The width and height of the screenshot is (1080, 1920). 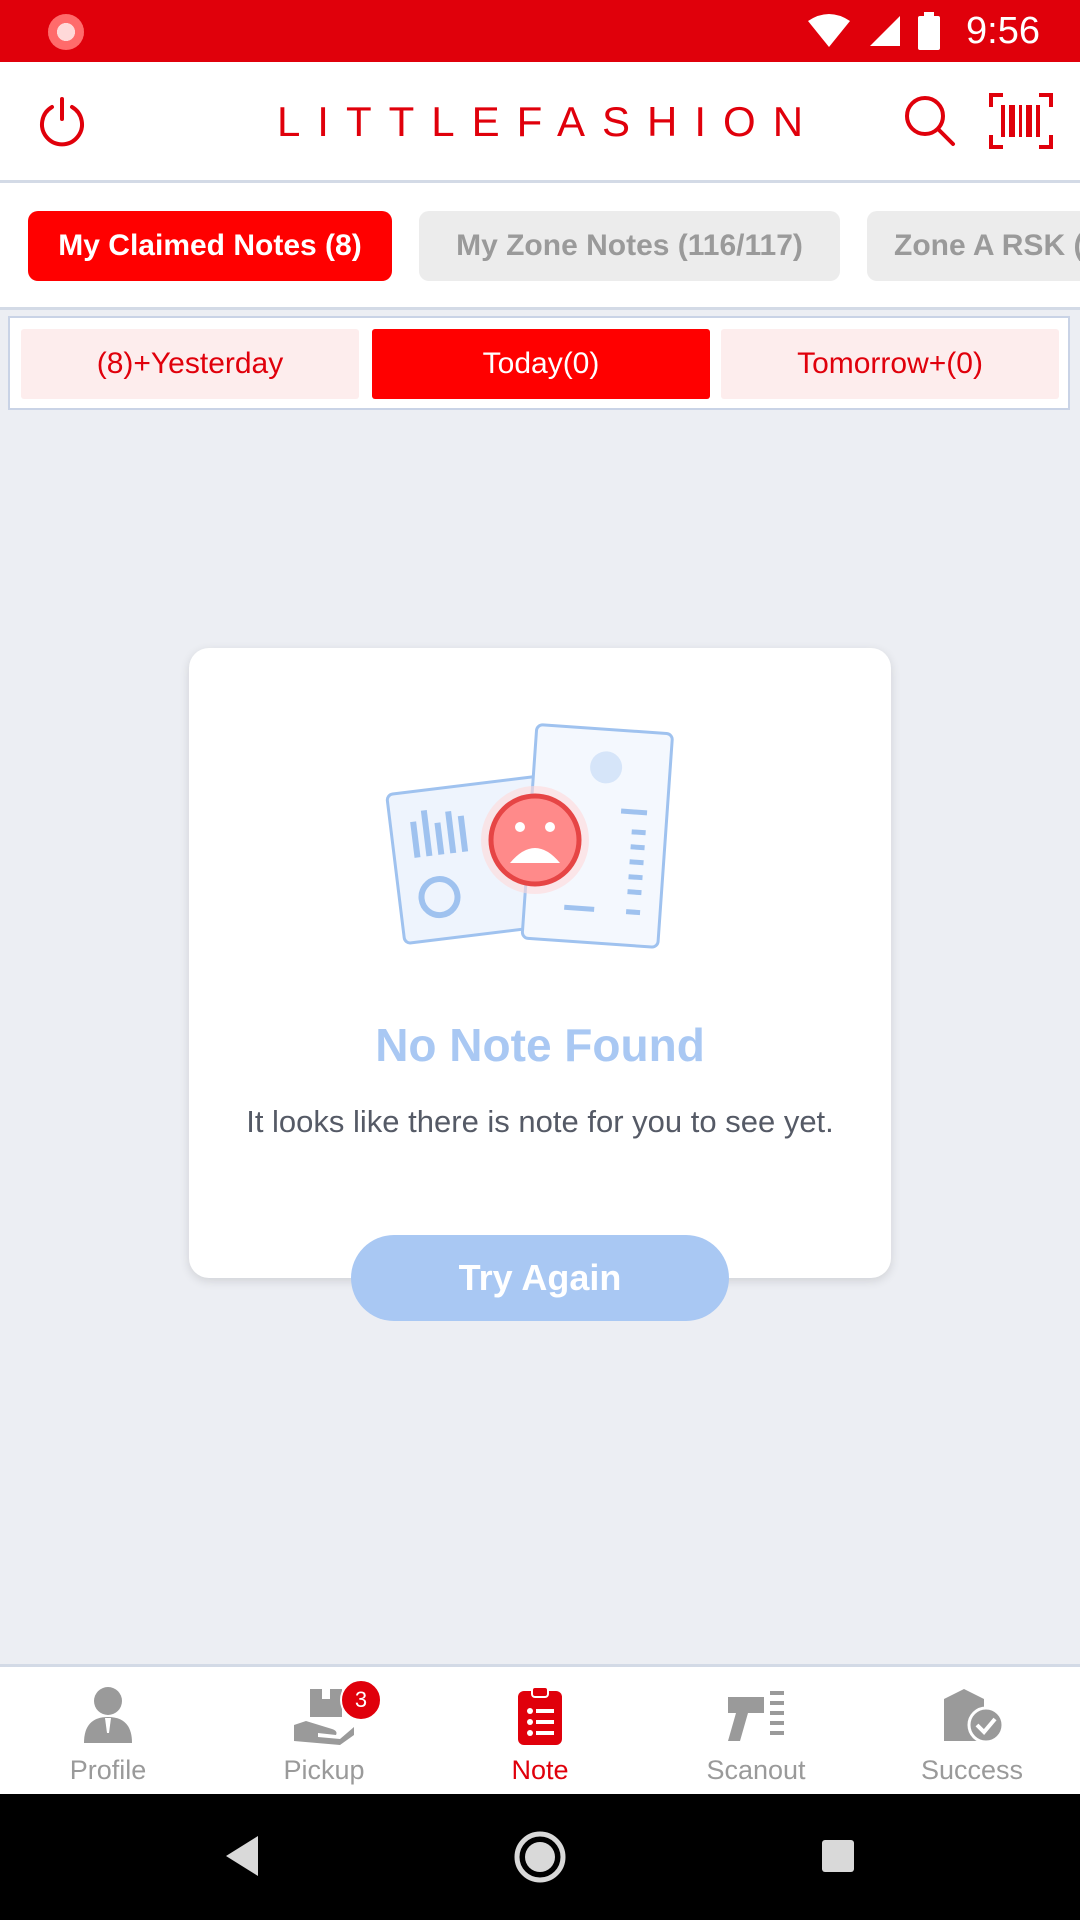 What do you see at coordinates (361, 1700) in the screenshot?
I see `pickup-badge: 3` at bounding box center [361, 1700].